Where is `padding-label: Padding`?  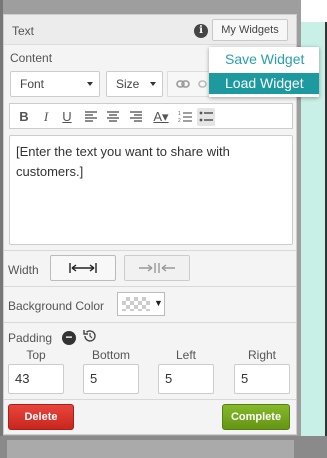
padding-label: Padding is located at coordinates (30, 338).